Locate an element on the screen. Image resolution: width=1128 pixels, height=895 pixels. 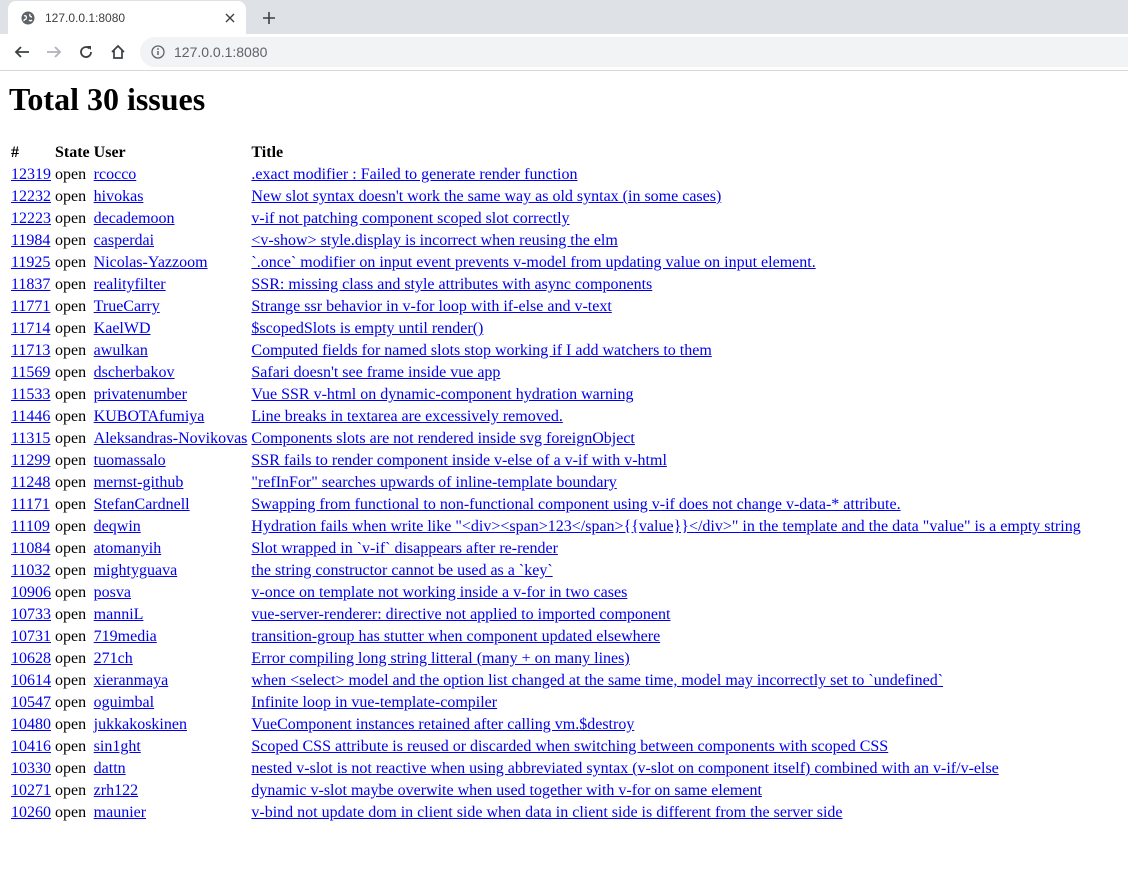
issue-number-link: 11533 is located at coordinates (30, 394).